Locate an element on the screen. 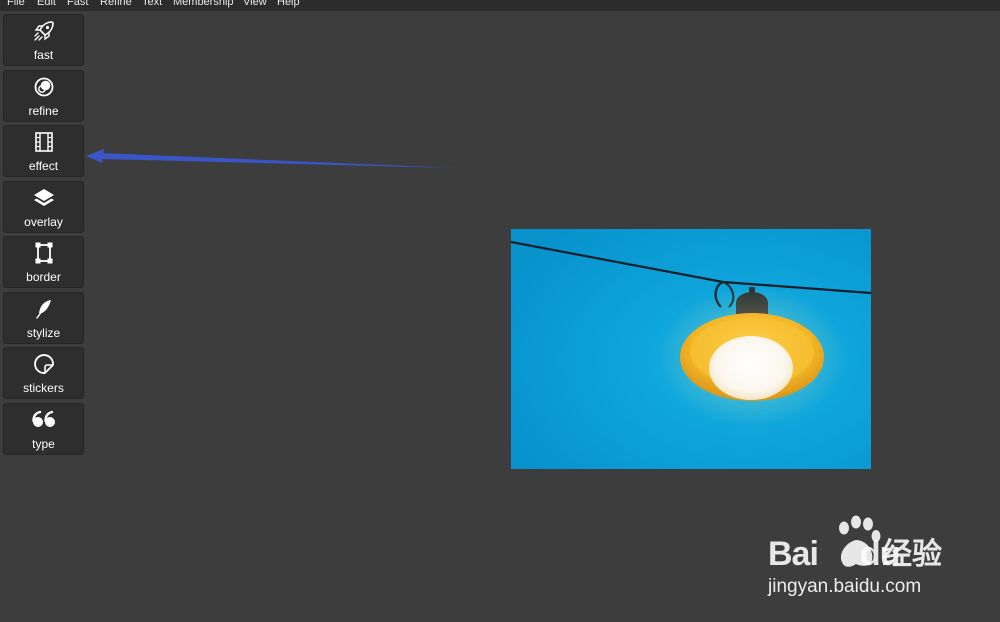 The image size is (1000, 622). tool-fast-button: fast is located at coordinates (43, 40).